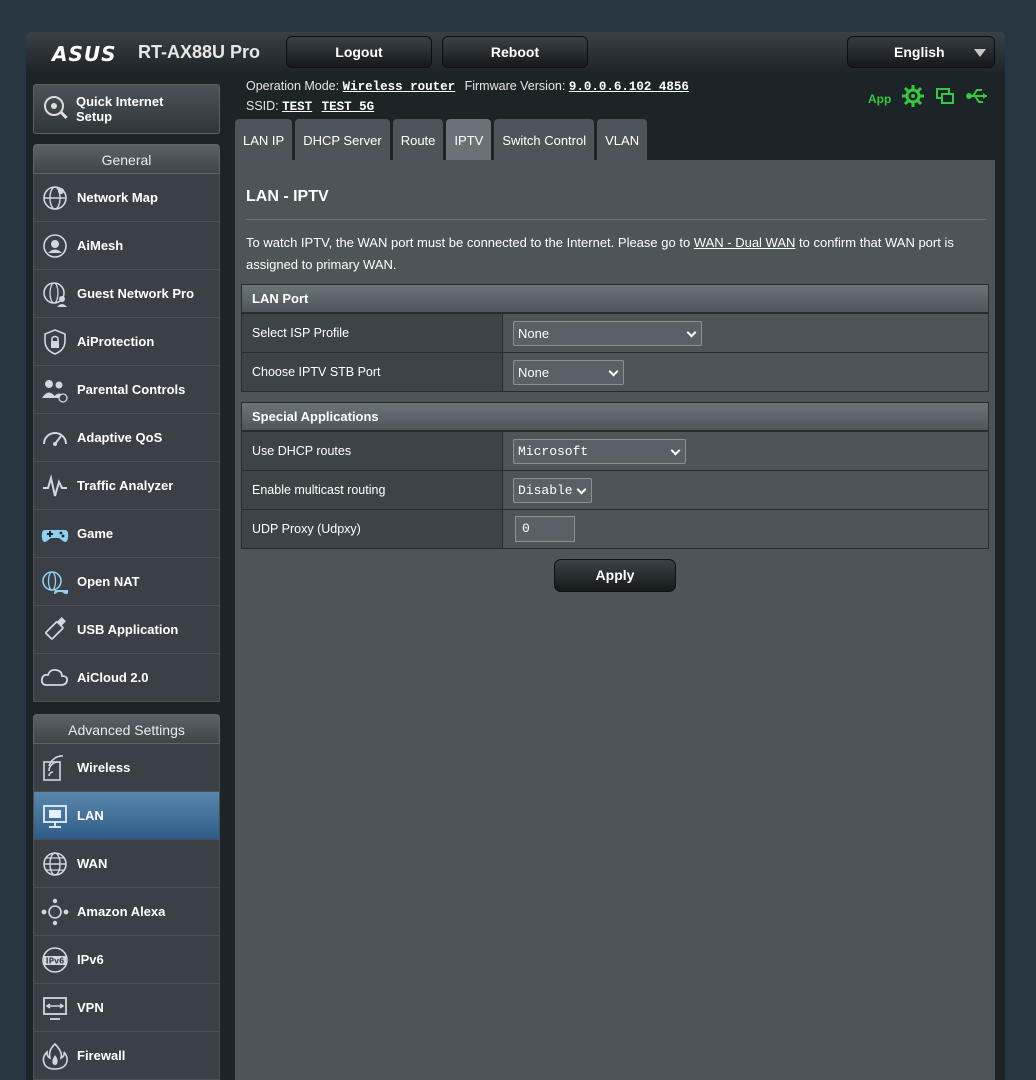 This screenshot has height=1080, width=1036. Describe the element at coordinates (977, 98) in the screenshot. I see `usb-status-icon` at that location.